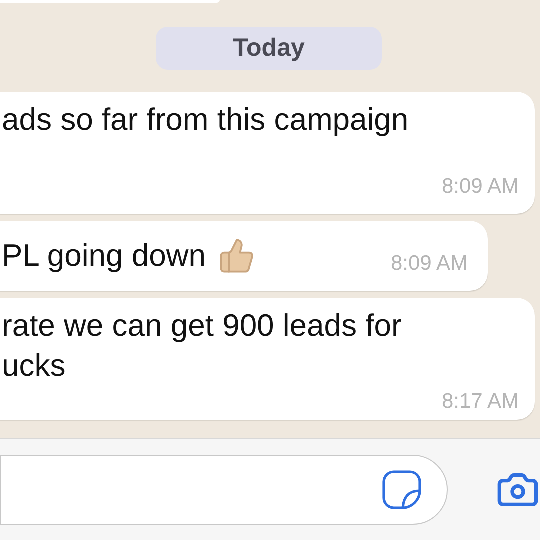  What do you see at coordinates (206, 120) in the screenshot?
I see `message-text: ads so far from this campaign` at bounding box center [206, 120].